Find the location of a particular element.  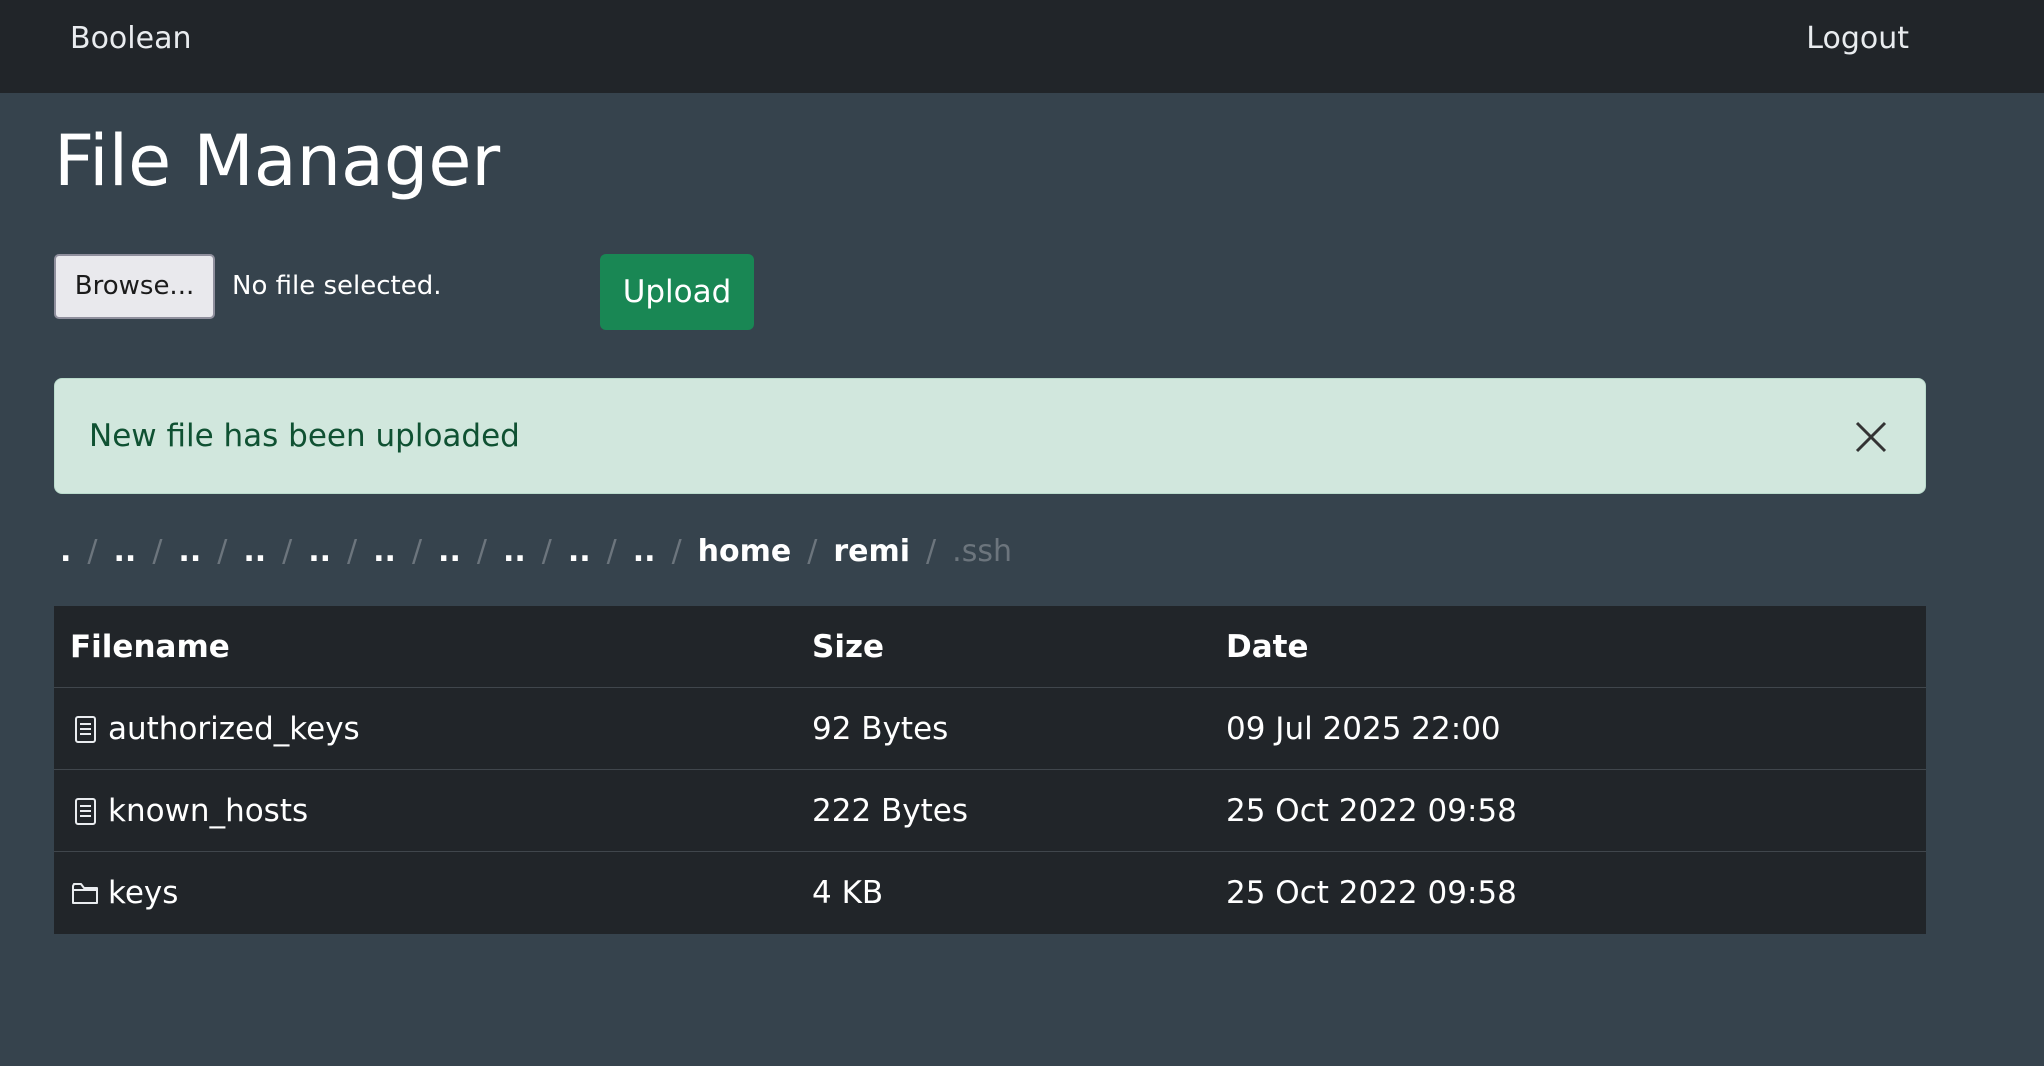

navbar: Boolean Logout is located at coordinates (1022, 46).